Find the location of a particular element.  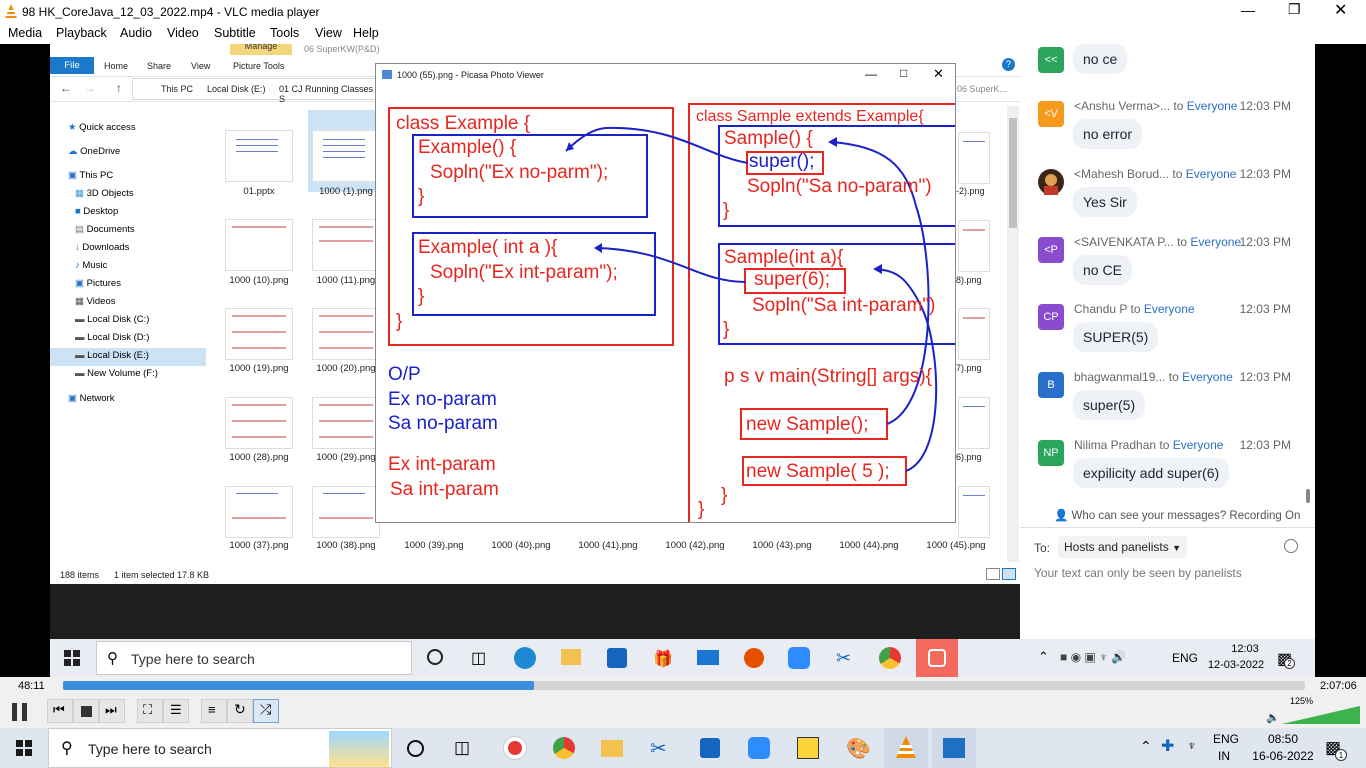

next-button: ⏭ is located at coordinates (112, 711).